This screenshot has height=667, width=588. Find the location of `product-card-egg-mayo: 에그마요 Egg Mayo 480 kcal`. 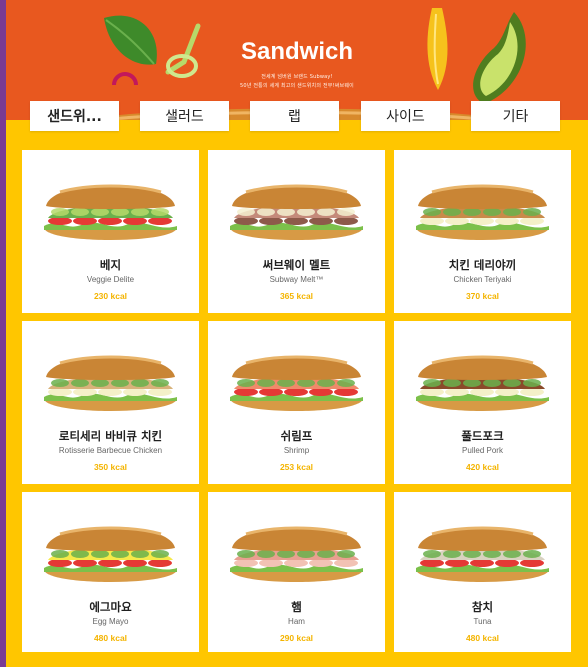

product-card-egg-mayo: 에그마요 Egg Mayo 480 kcal is located at coordinates (110, 572).